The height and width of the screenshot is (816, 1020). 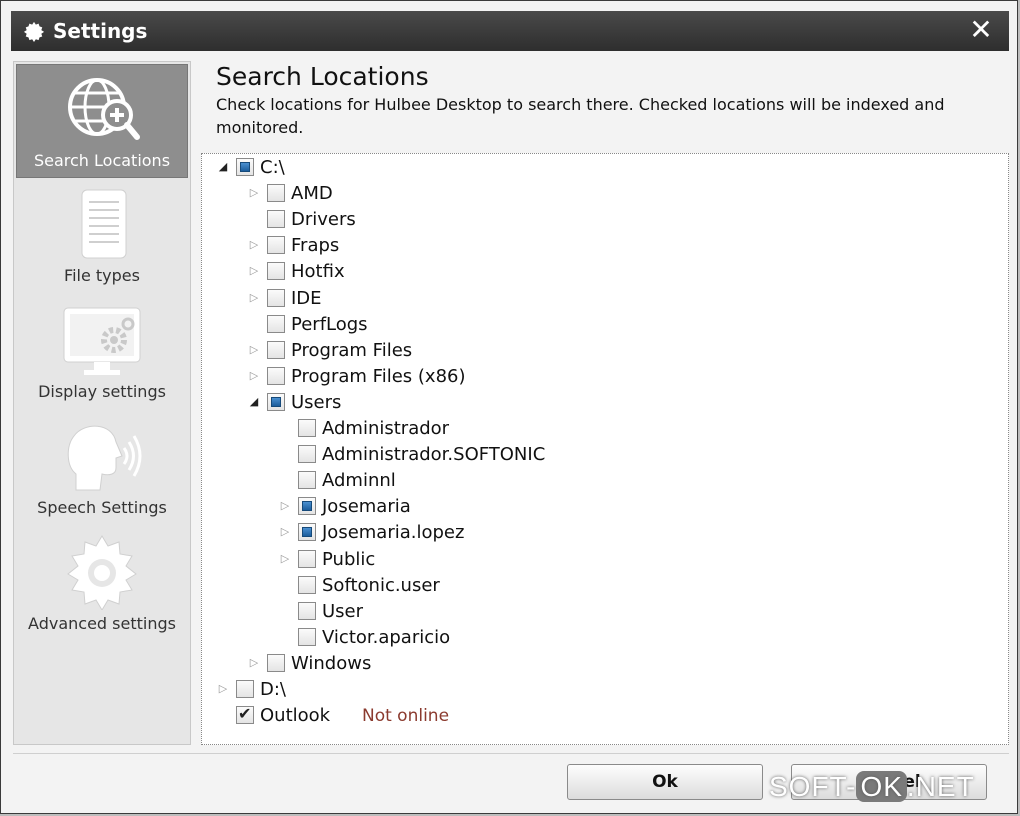 I want to click on tree-node-label: Administrador, so click(x=386, y=428).